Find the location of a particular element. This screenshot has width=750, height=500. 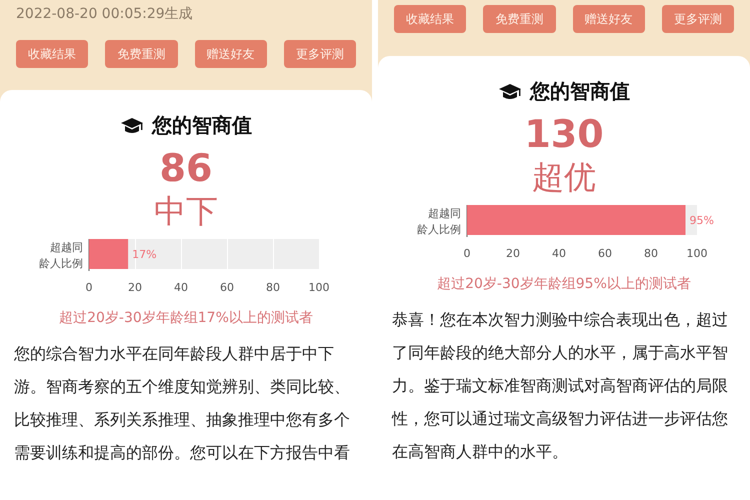

result-caption: 超过20岁-30岁年龄组95%以上的测试者 is located at coordinates (564, 284).